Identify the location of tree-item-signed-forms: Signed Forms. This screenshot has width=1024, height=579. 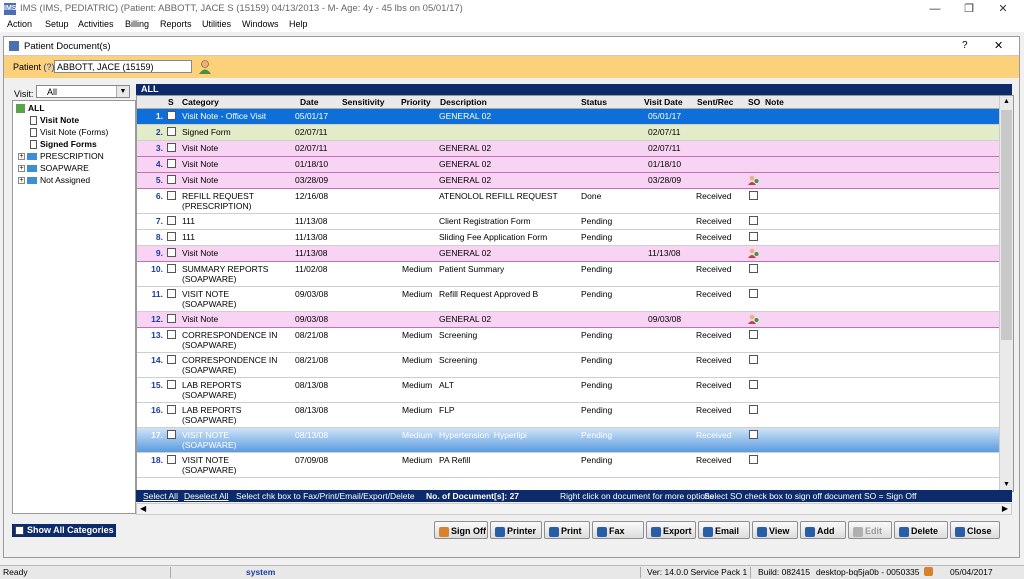
(63, 144).